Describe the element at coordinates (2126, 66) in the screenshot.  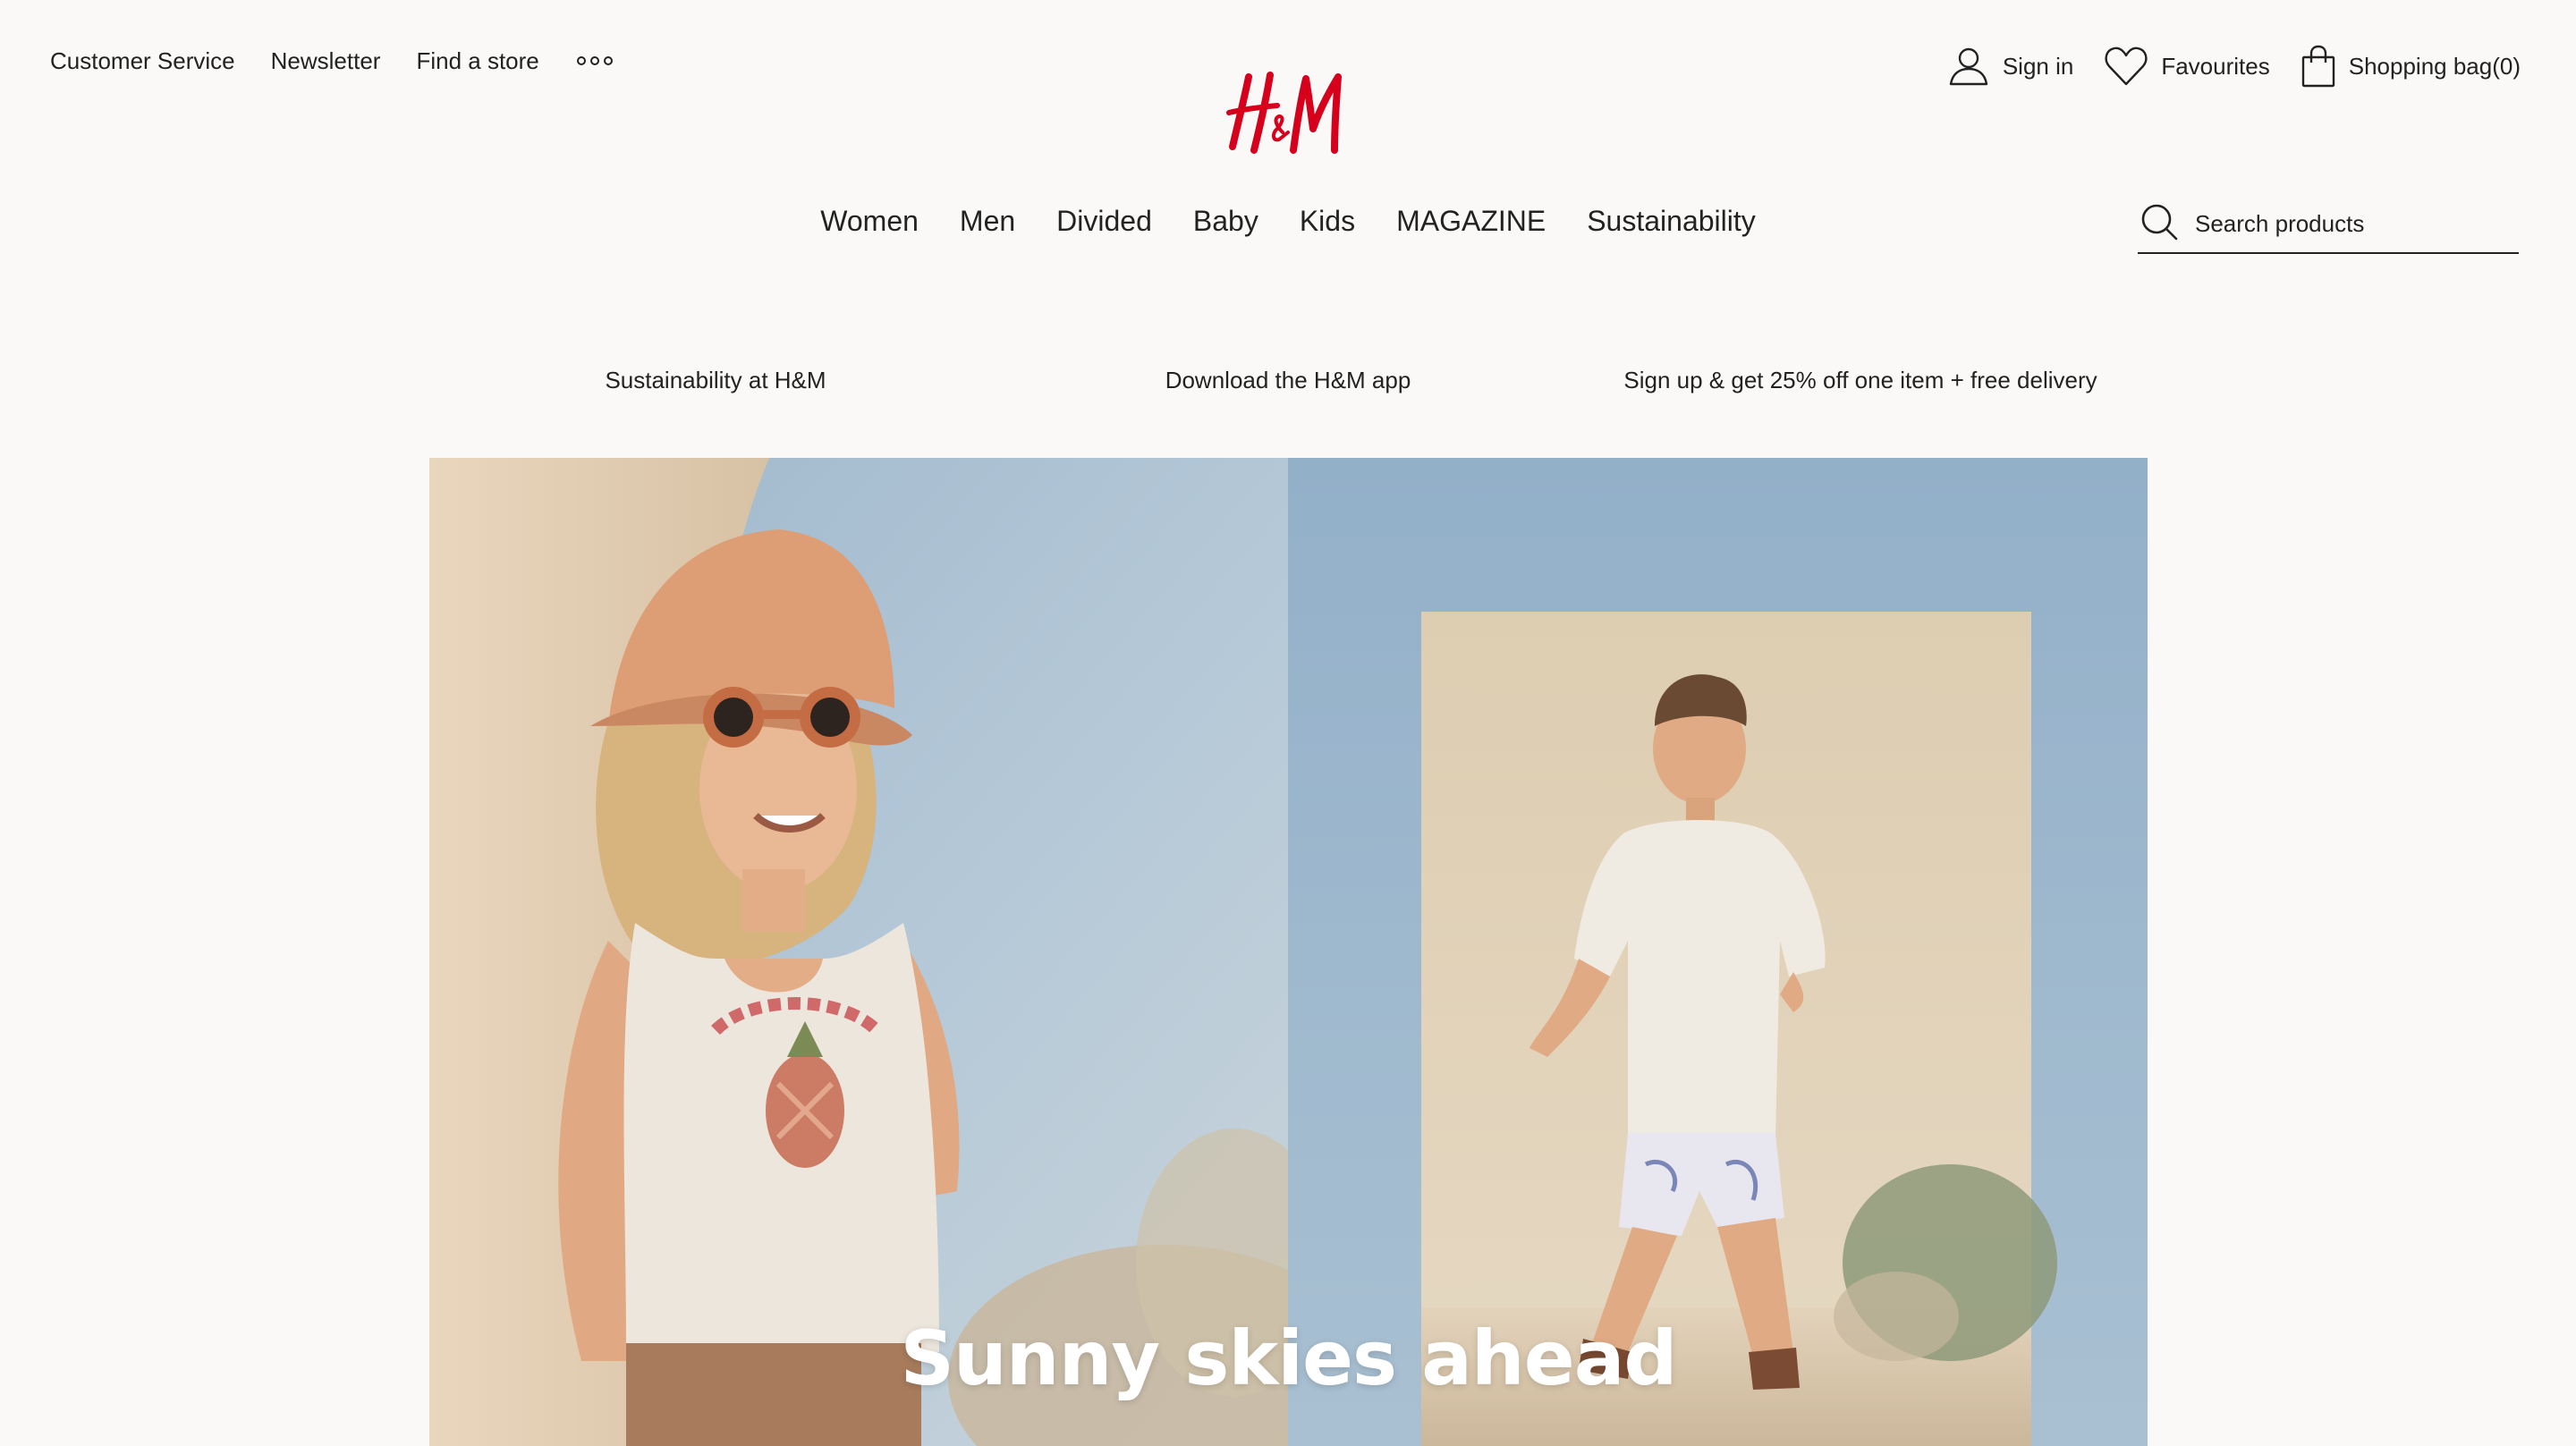
I see `heart-icon` at that location.